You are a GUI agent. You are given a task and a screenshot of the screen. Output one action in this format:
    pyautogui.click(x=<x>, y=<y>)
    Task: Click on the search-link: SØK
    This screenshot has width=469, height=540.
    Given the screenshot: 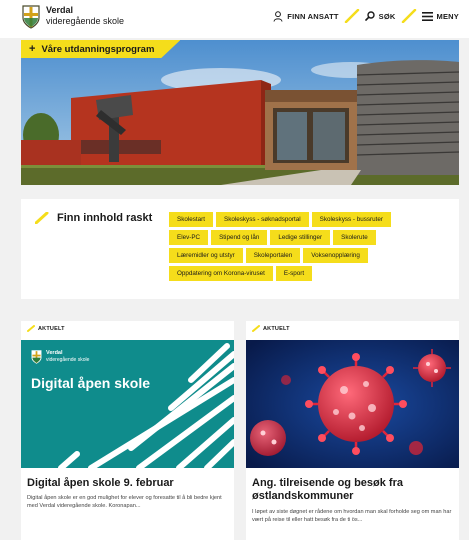 What is the action you would take?
    pyautogui.click(x=380, y=16)
    